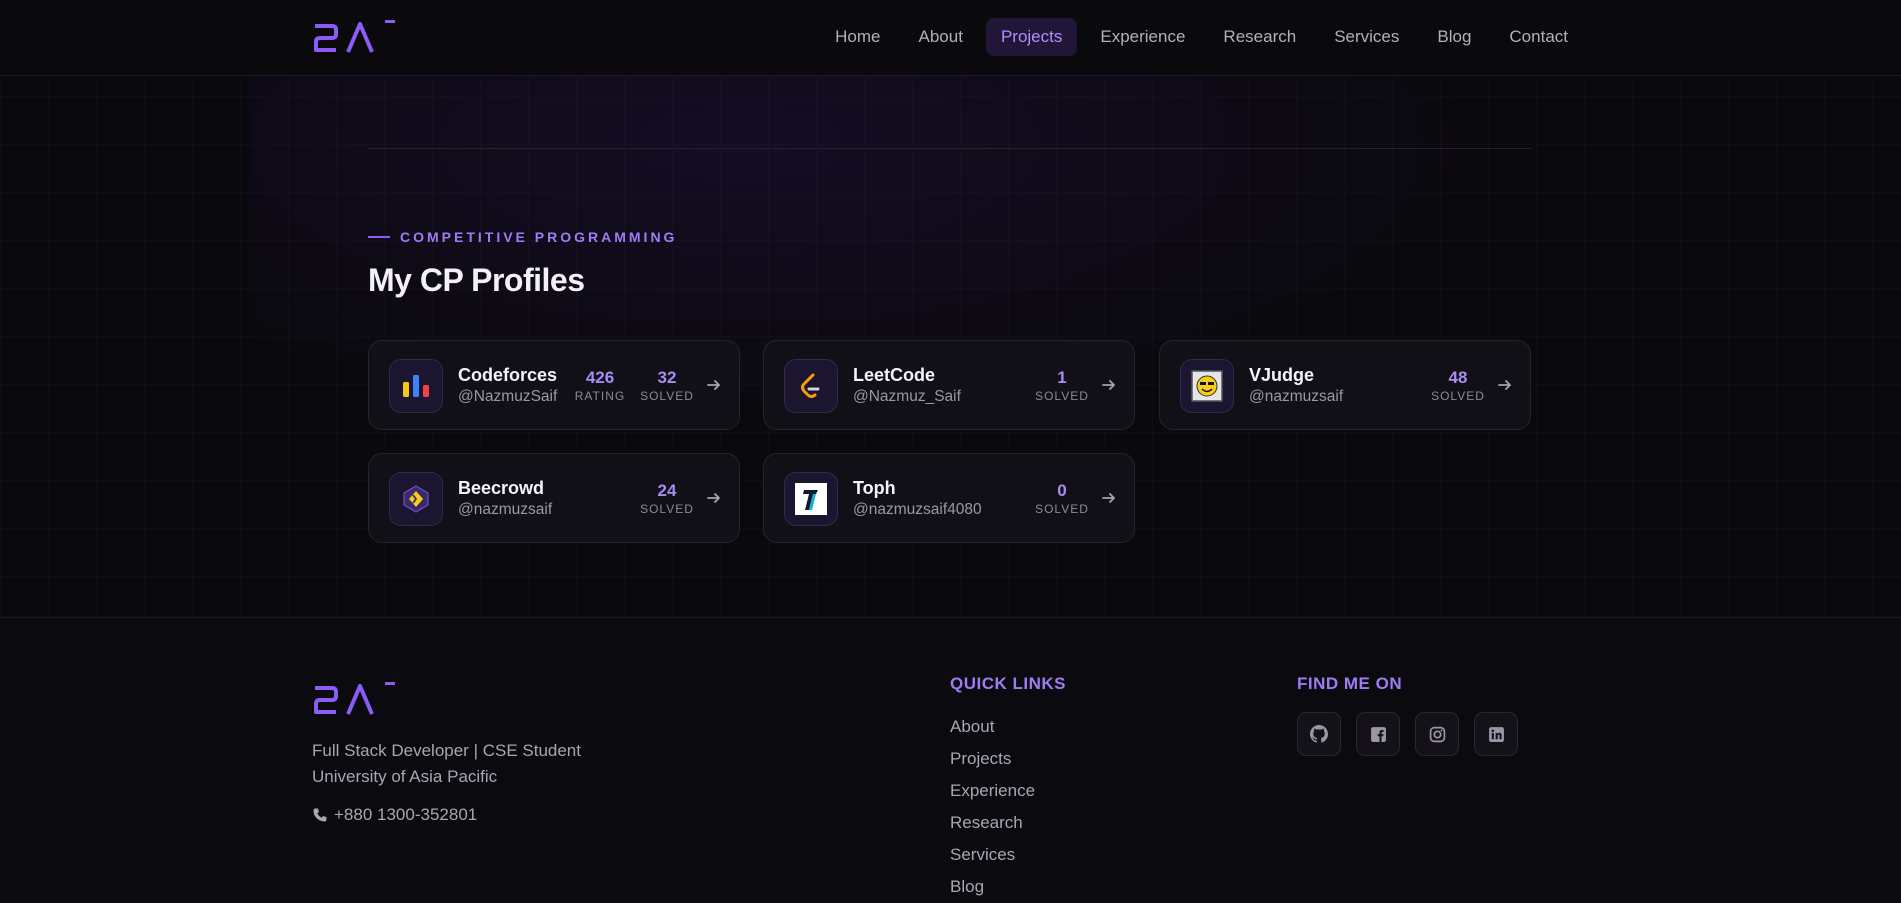 The height and width of the screenshot is (903, 1901). I want to click on footer-link-research: Research, so click(992, 823).